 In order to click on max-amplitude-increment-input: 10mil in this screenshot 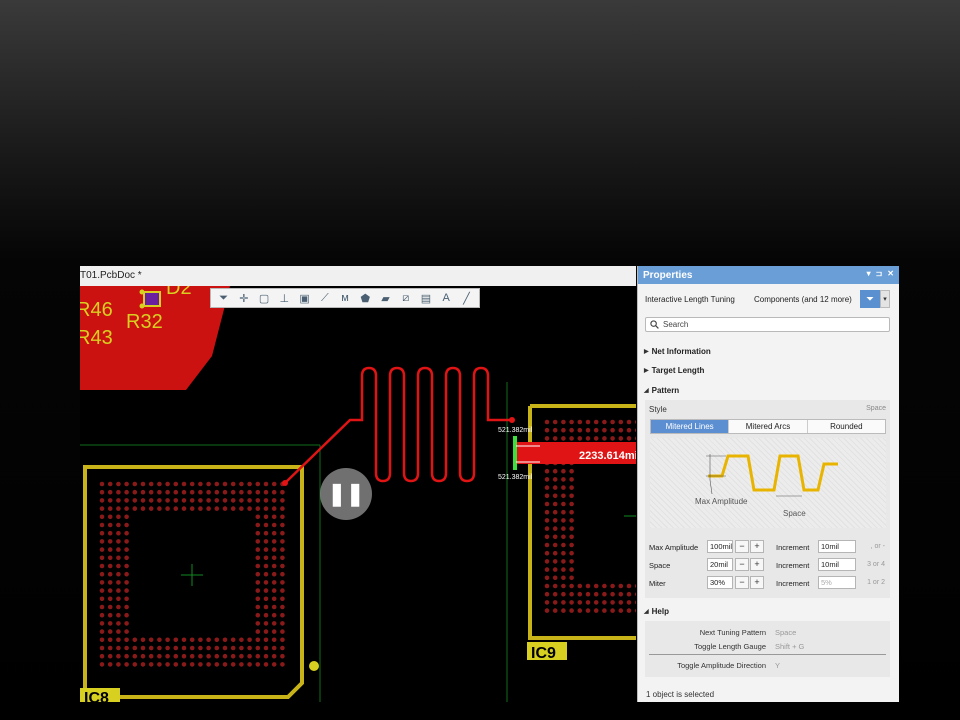, I will do `click(837, 546)`.